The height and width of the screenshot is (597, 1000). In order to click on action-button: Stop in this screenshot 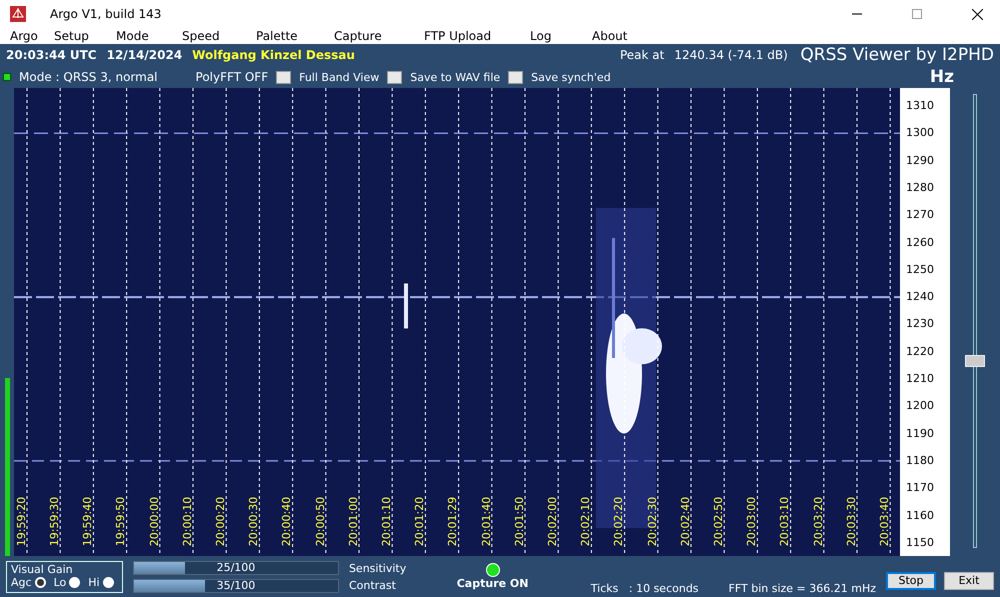, I will do `click(911, 581)`.